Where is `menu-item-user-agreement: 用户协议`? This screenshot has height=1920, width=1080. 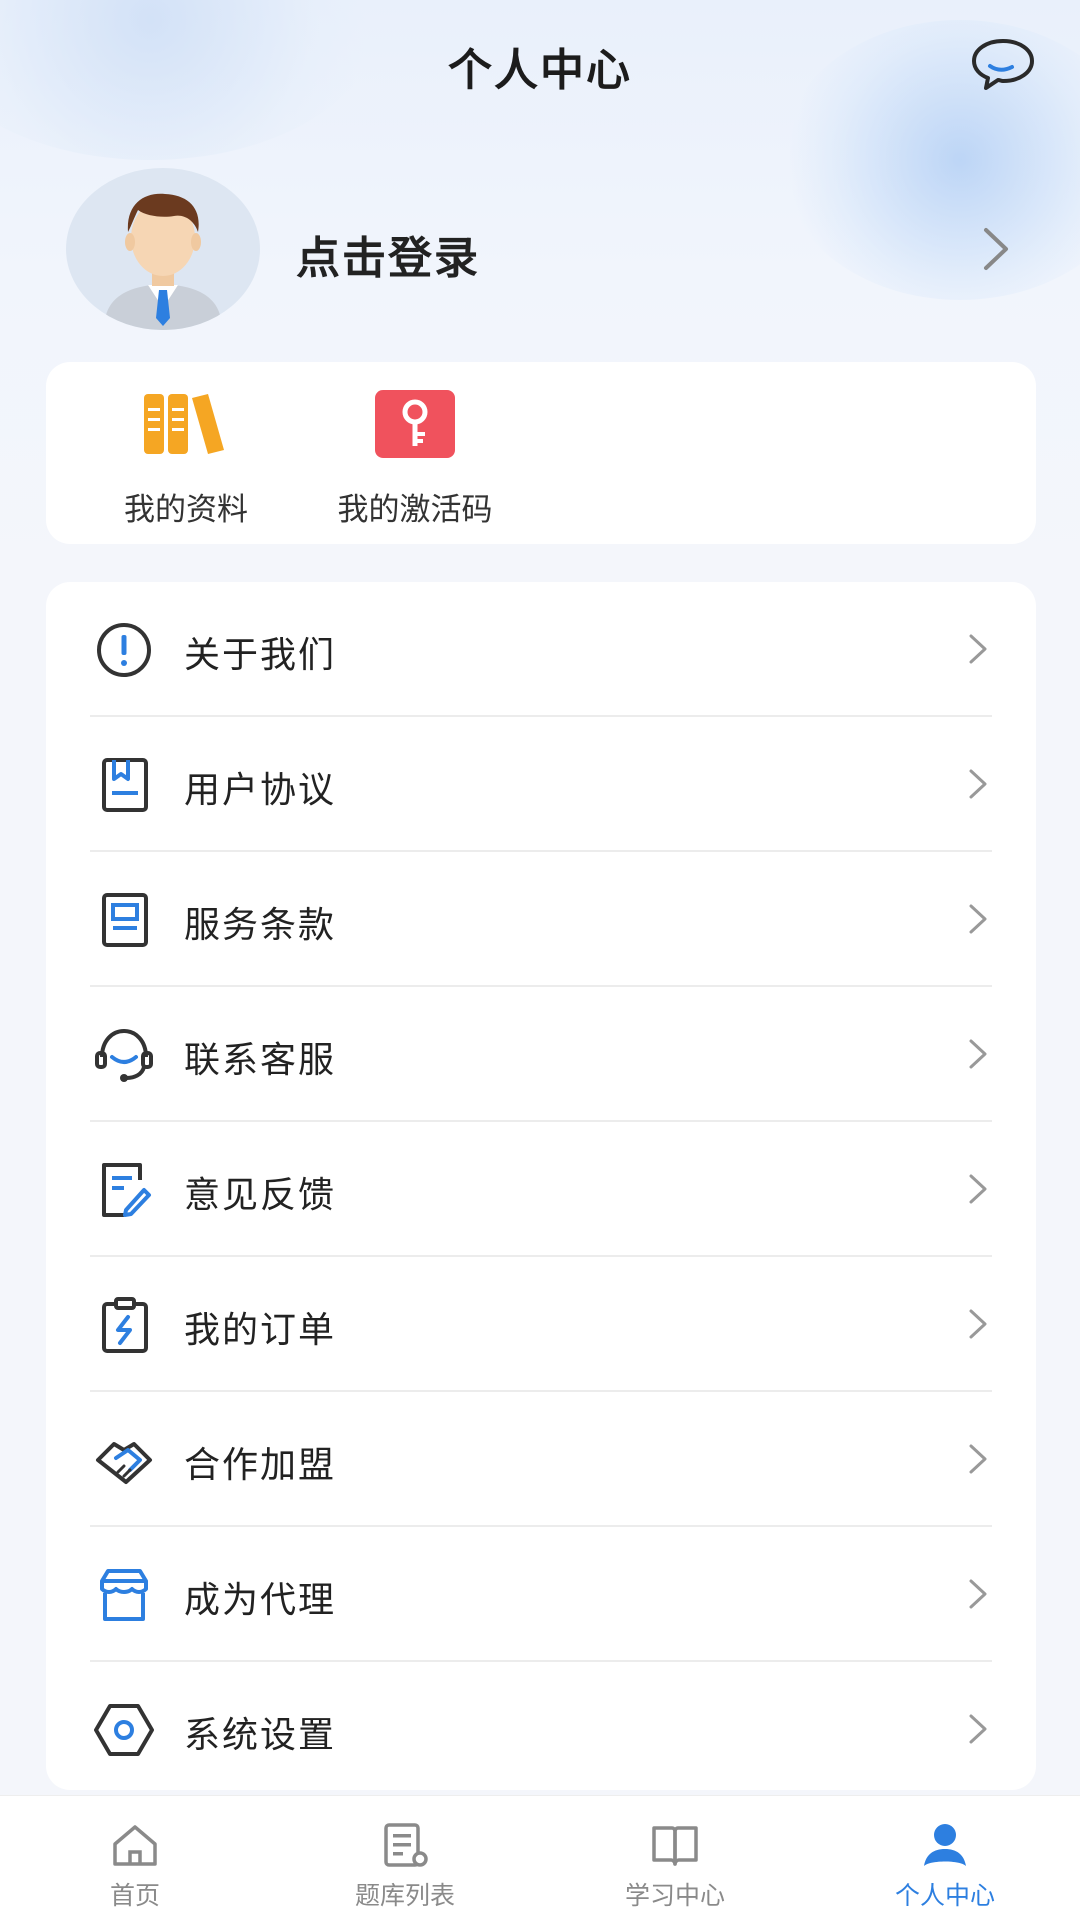 menu-item-user-agreement: 用户协议 is located at coordinates (541, 784).